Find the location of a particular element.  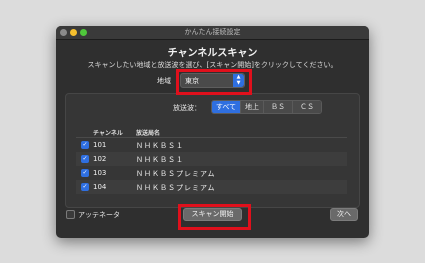

broadcast-segmented-control: すべて 地上 ＢＳ ＣＳ is located at coordinates (266, 107).